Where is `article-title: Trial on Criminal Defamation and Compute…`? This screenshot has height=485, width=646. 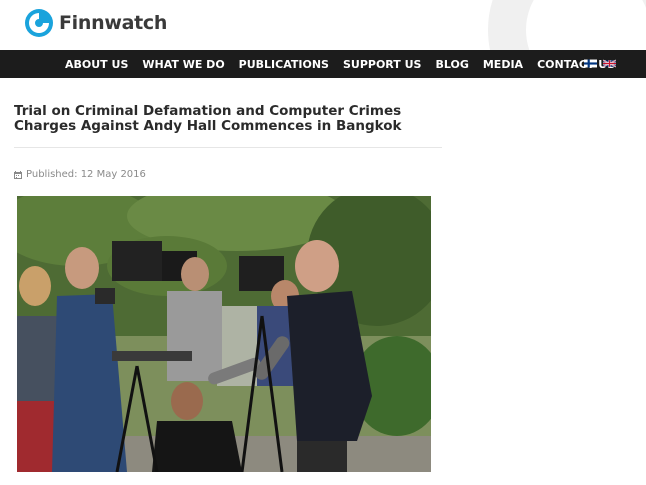
article-title: Trial on Criminal Defamation and Compute… is located at coordinates (228, 119).